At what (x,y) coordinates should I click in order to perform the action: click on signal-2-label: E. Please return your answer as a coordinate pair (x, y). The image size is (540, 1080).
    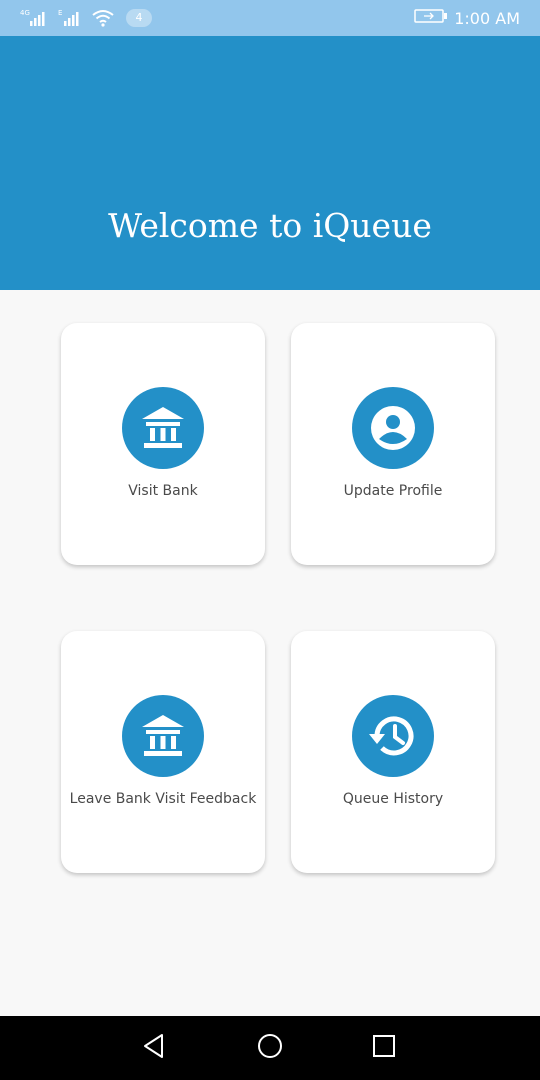
    Looking at the image, I should click on (60, 13).